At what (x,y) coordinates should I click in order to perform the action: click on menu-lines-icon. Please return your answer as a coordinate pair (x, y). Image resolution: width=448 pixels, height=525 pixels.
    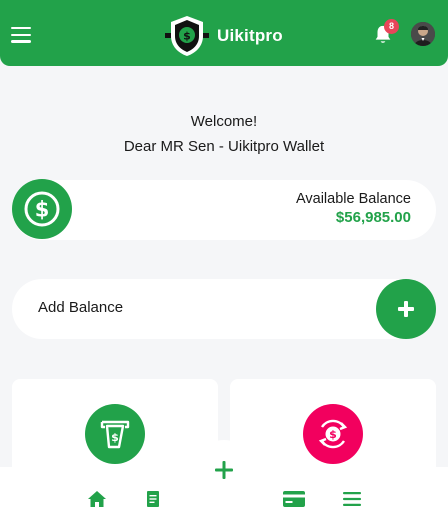
    Looking at the image, I should click on (352, 499).